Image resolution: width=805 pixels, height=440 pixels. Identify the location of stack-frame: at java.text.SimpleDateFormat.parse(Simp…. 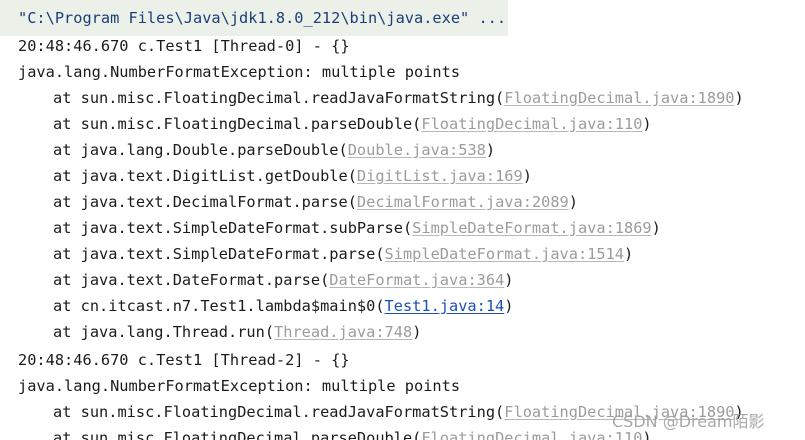
(343, 254).